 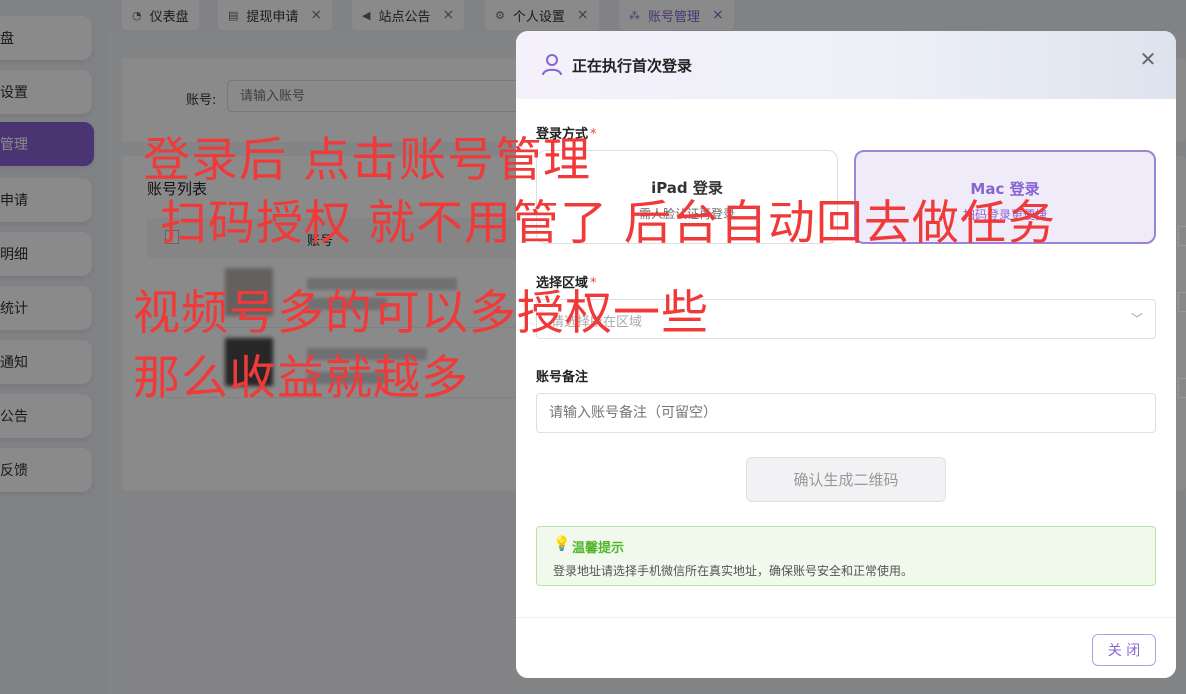 What do you see at coordinates (367, 160) in the screenshot?
I see `annotation-line-1: 登录后 点击账号管理` at bounding box center [367, 160].